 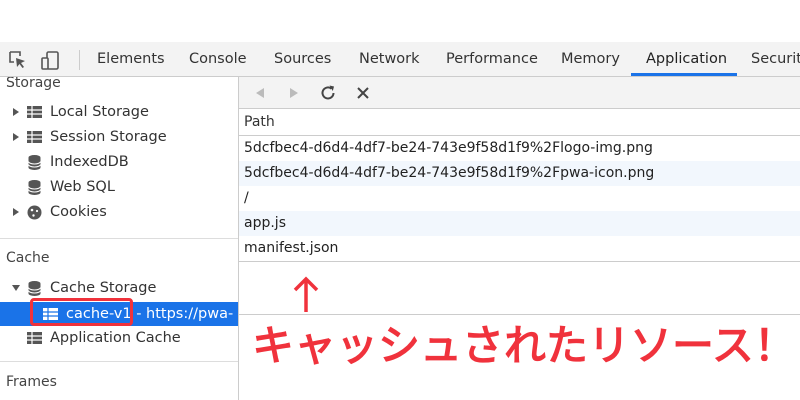 I want to click on preview-pane-divider, so click(x=519, y=314).